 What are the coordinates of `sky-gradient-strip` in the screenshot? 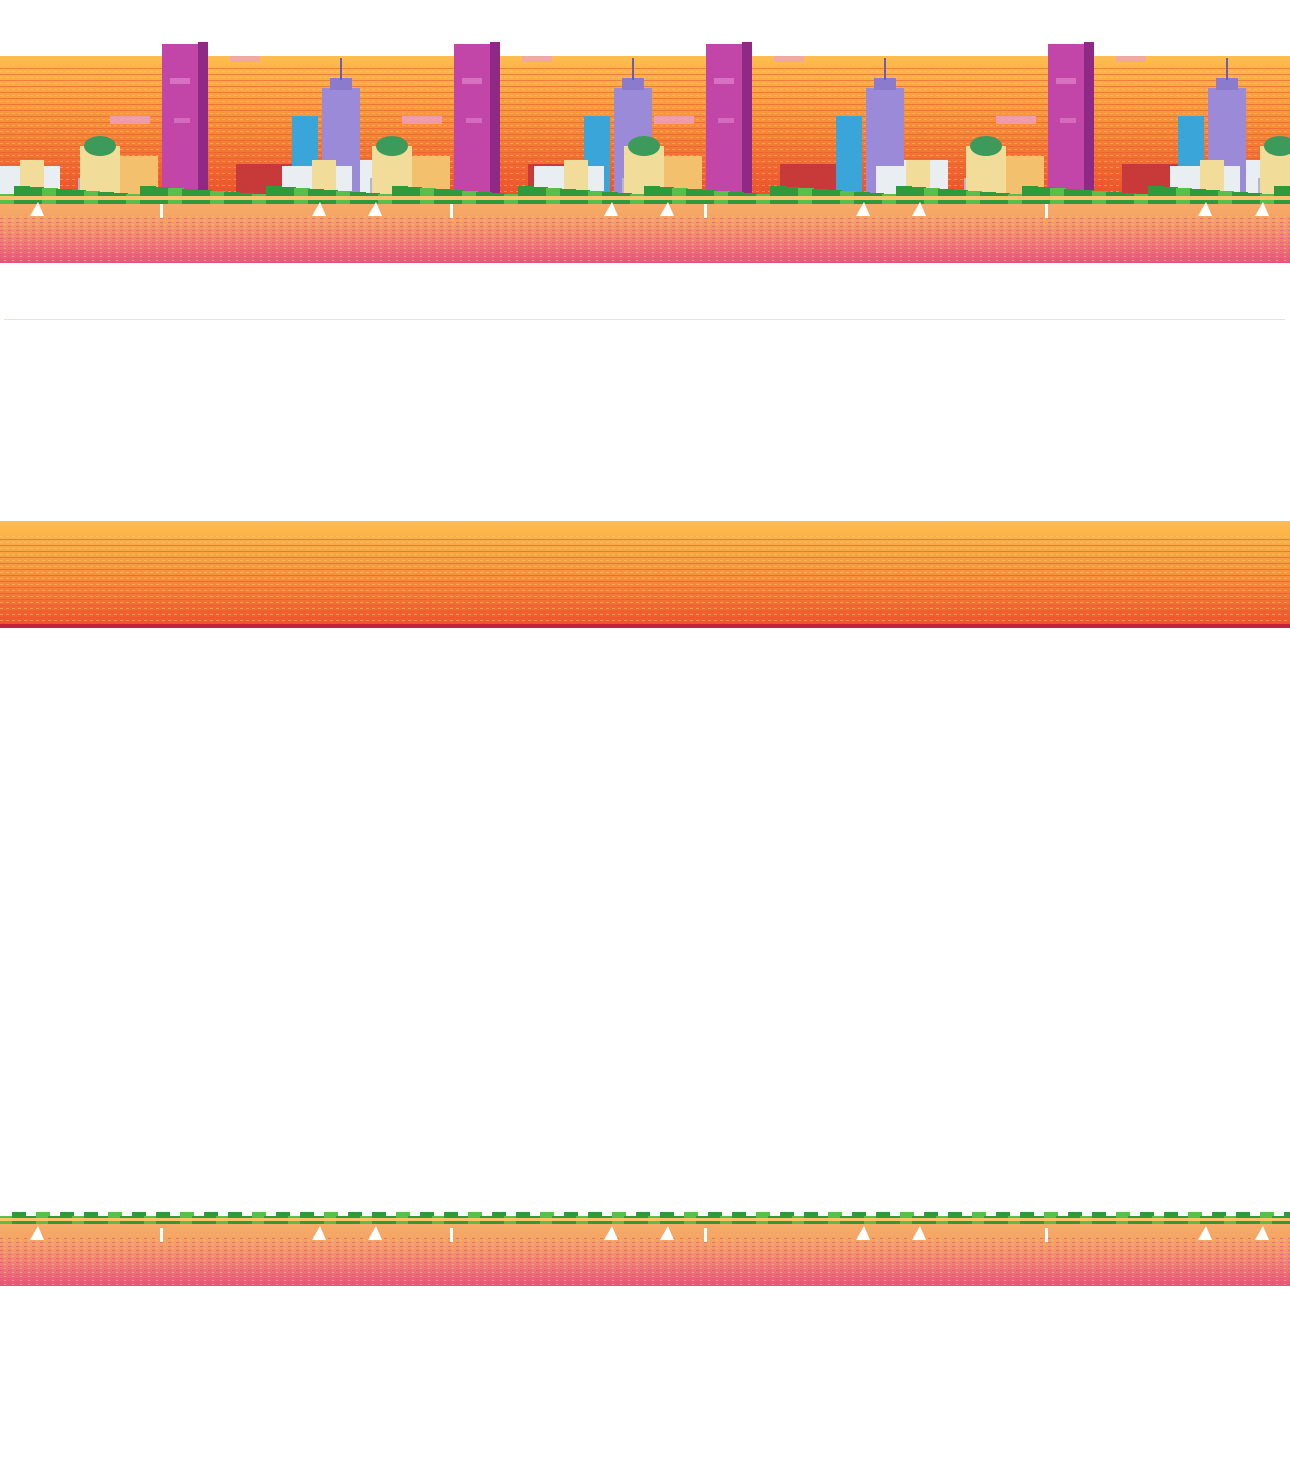 It's located at (645, 574).